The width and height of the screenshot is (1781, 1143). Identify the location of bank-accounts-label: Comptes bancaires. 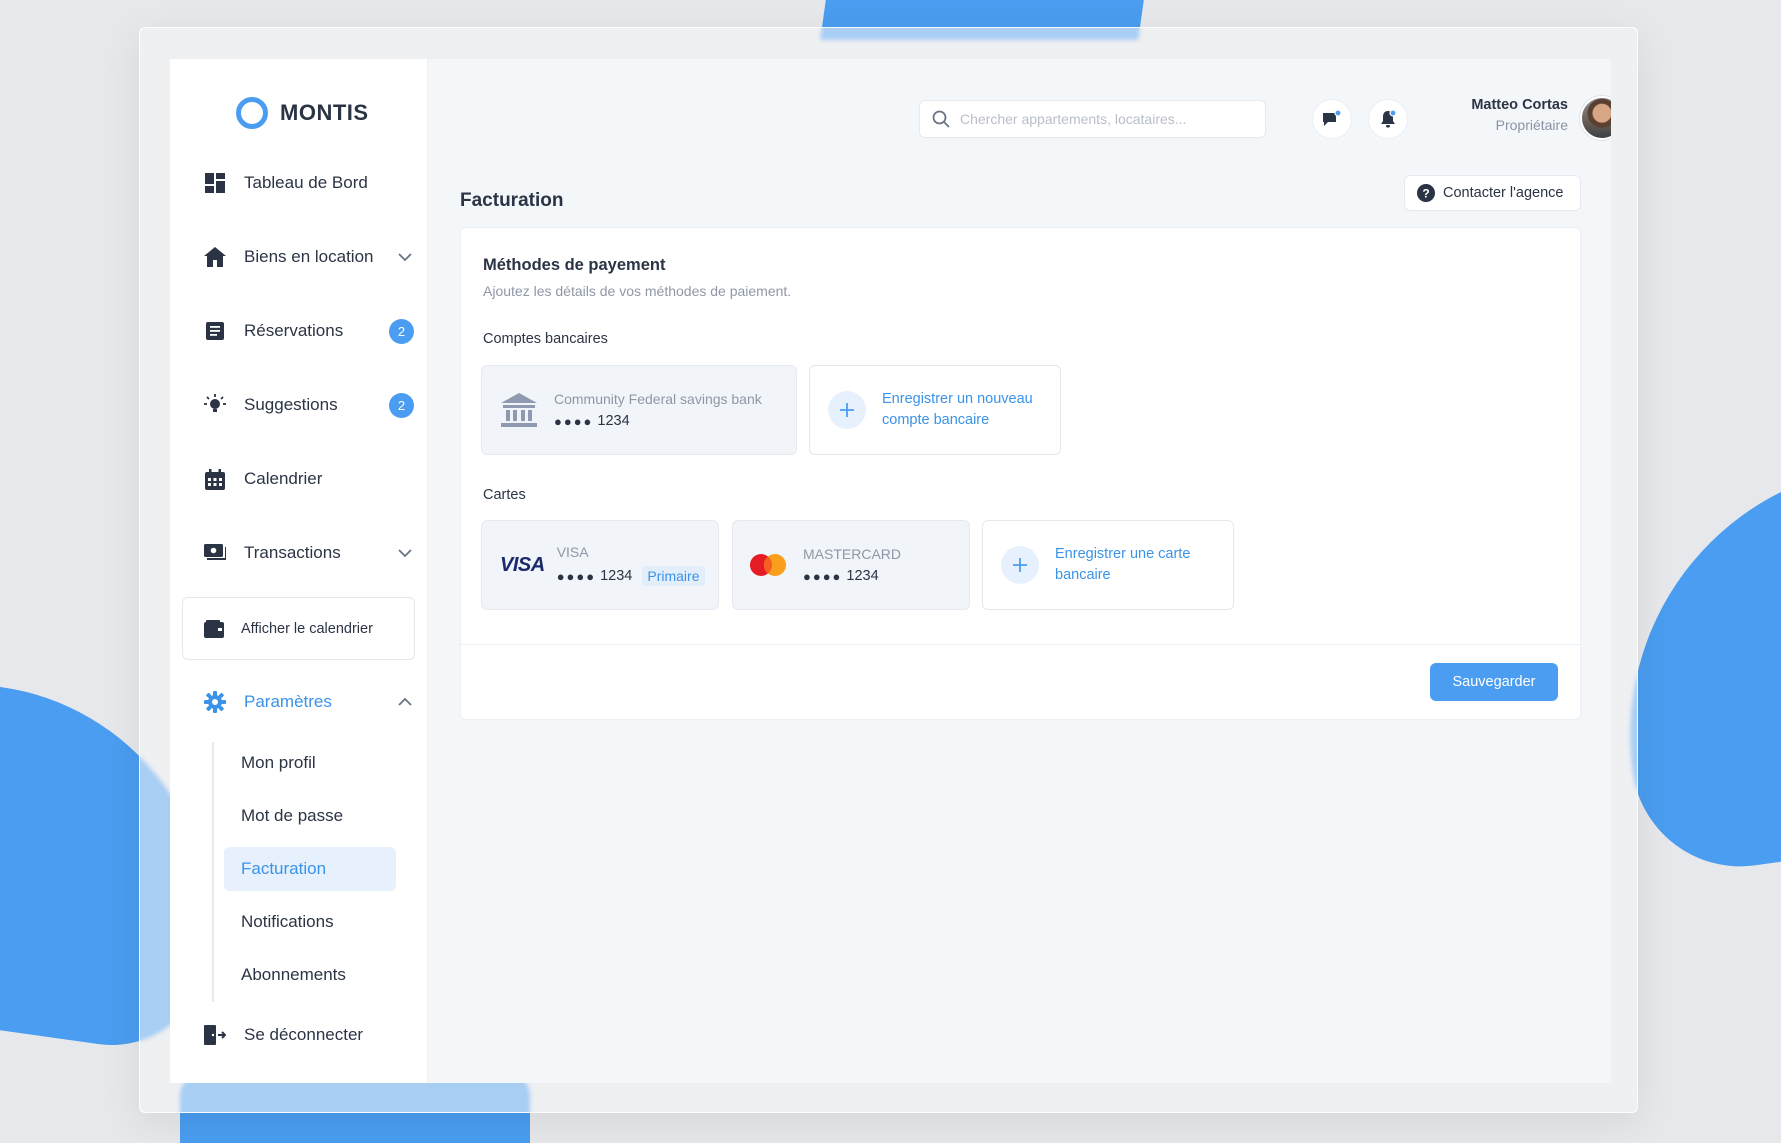
(545, 339).